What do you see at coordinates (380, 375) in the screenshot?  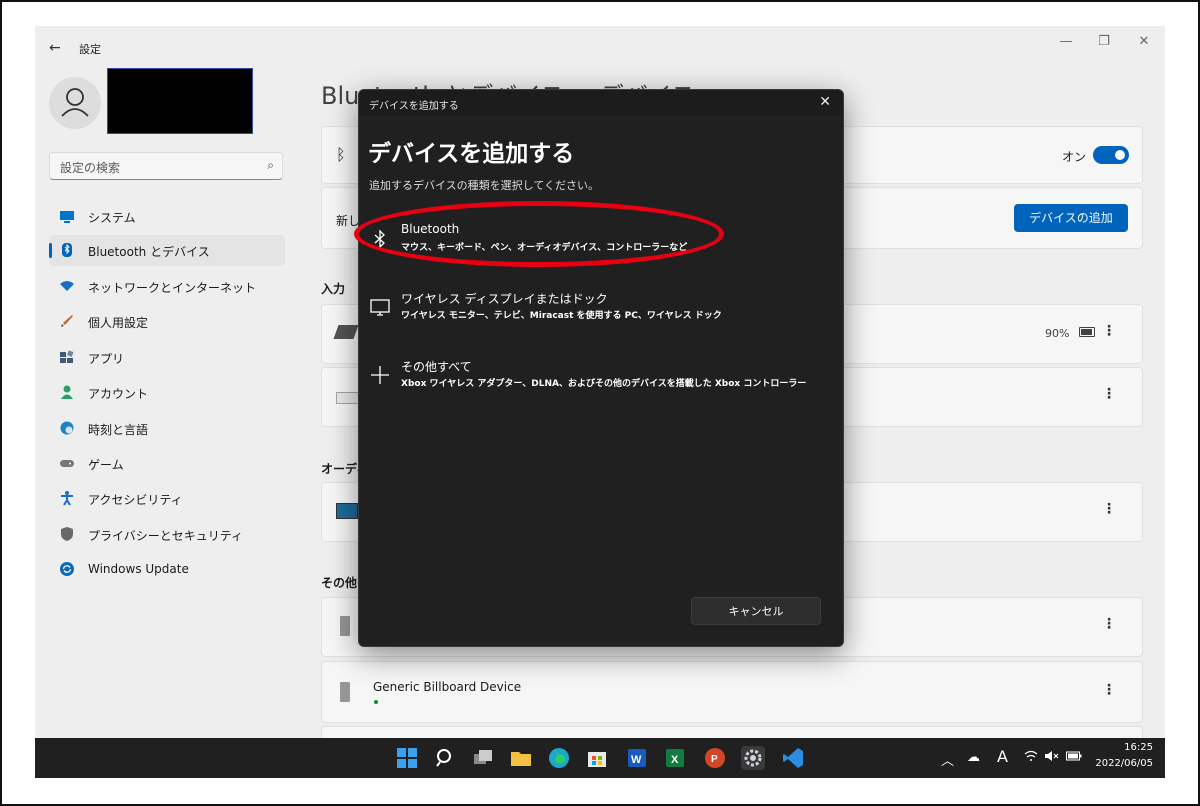 I see `plus-icon` at bounding box center [380, 375].